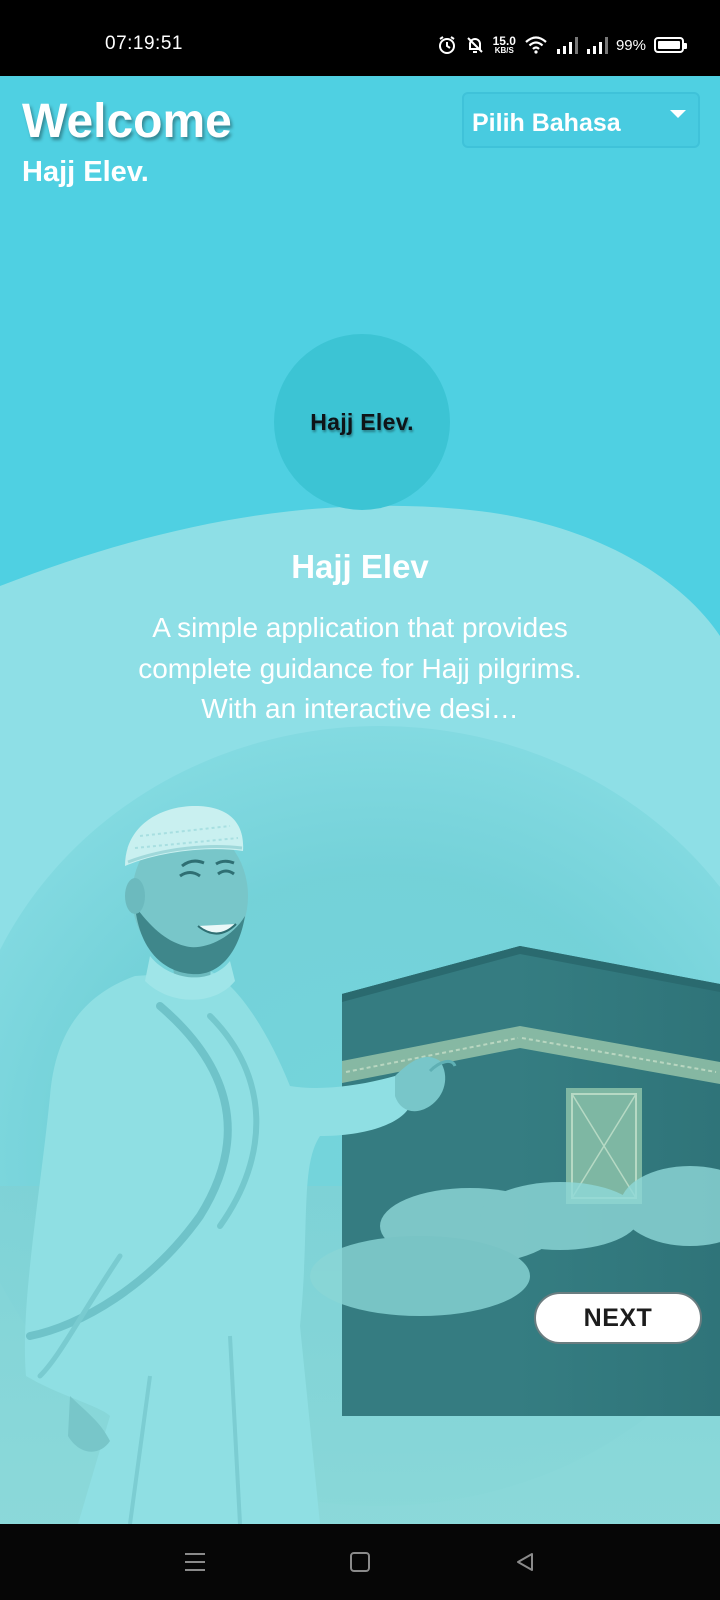 This screenshot has width=720, height=1600. I want to click on back-triangle-icon, so click(525, 1562).